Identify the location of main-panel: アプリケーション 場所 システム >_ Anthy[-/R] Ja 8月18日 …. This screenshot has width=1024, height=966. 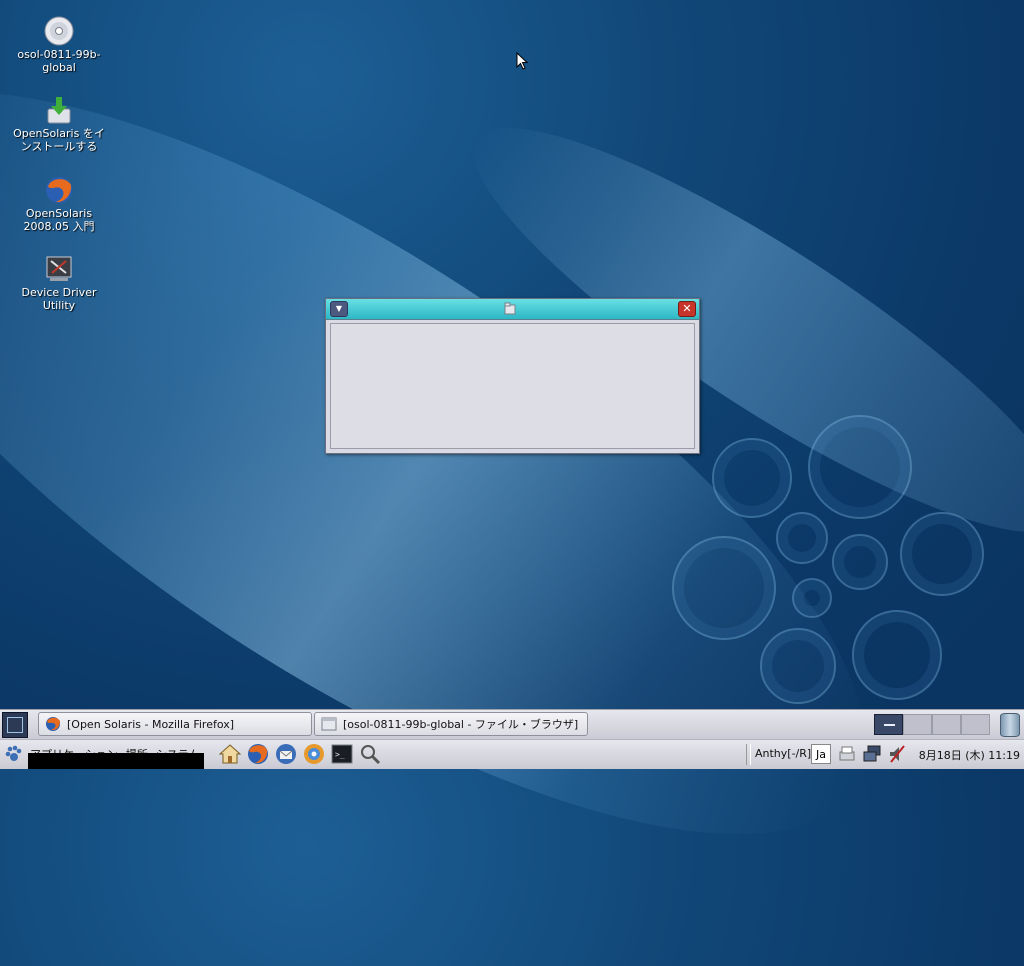
(512, 754).